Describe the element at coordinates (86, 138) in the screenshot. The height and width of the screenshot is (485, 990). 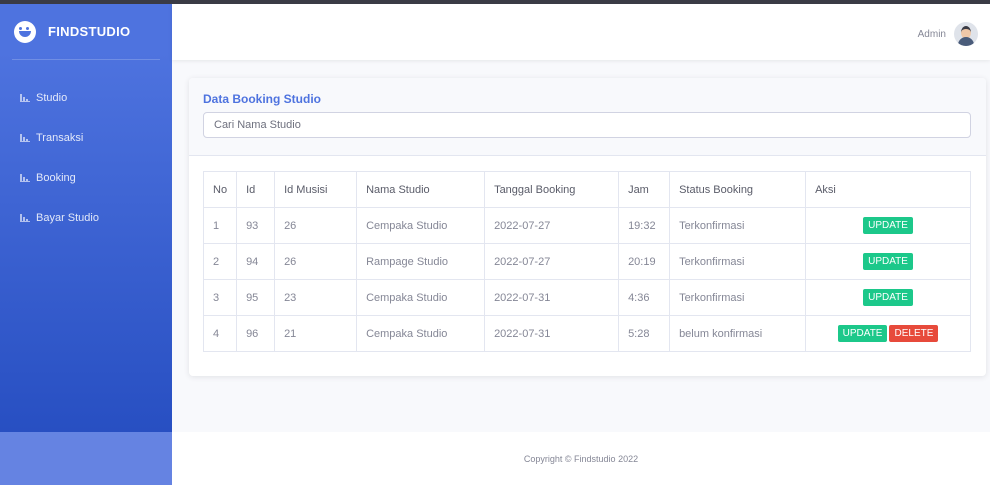
I see `sidebar-item-transaksi: Transaksi` at that location.